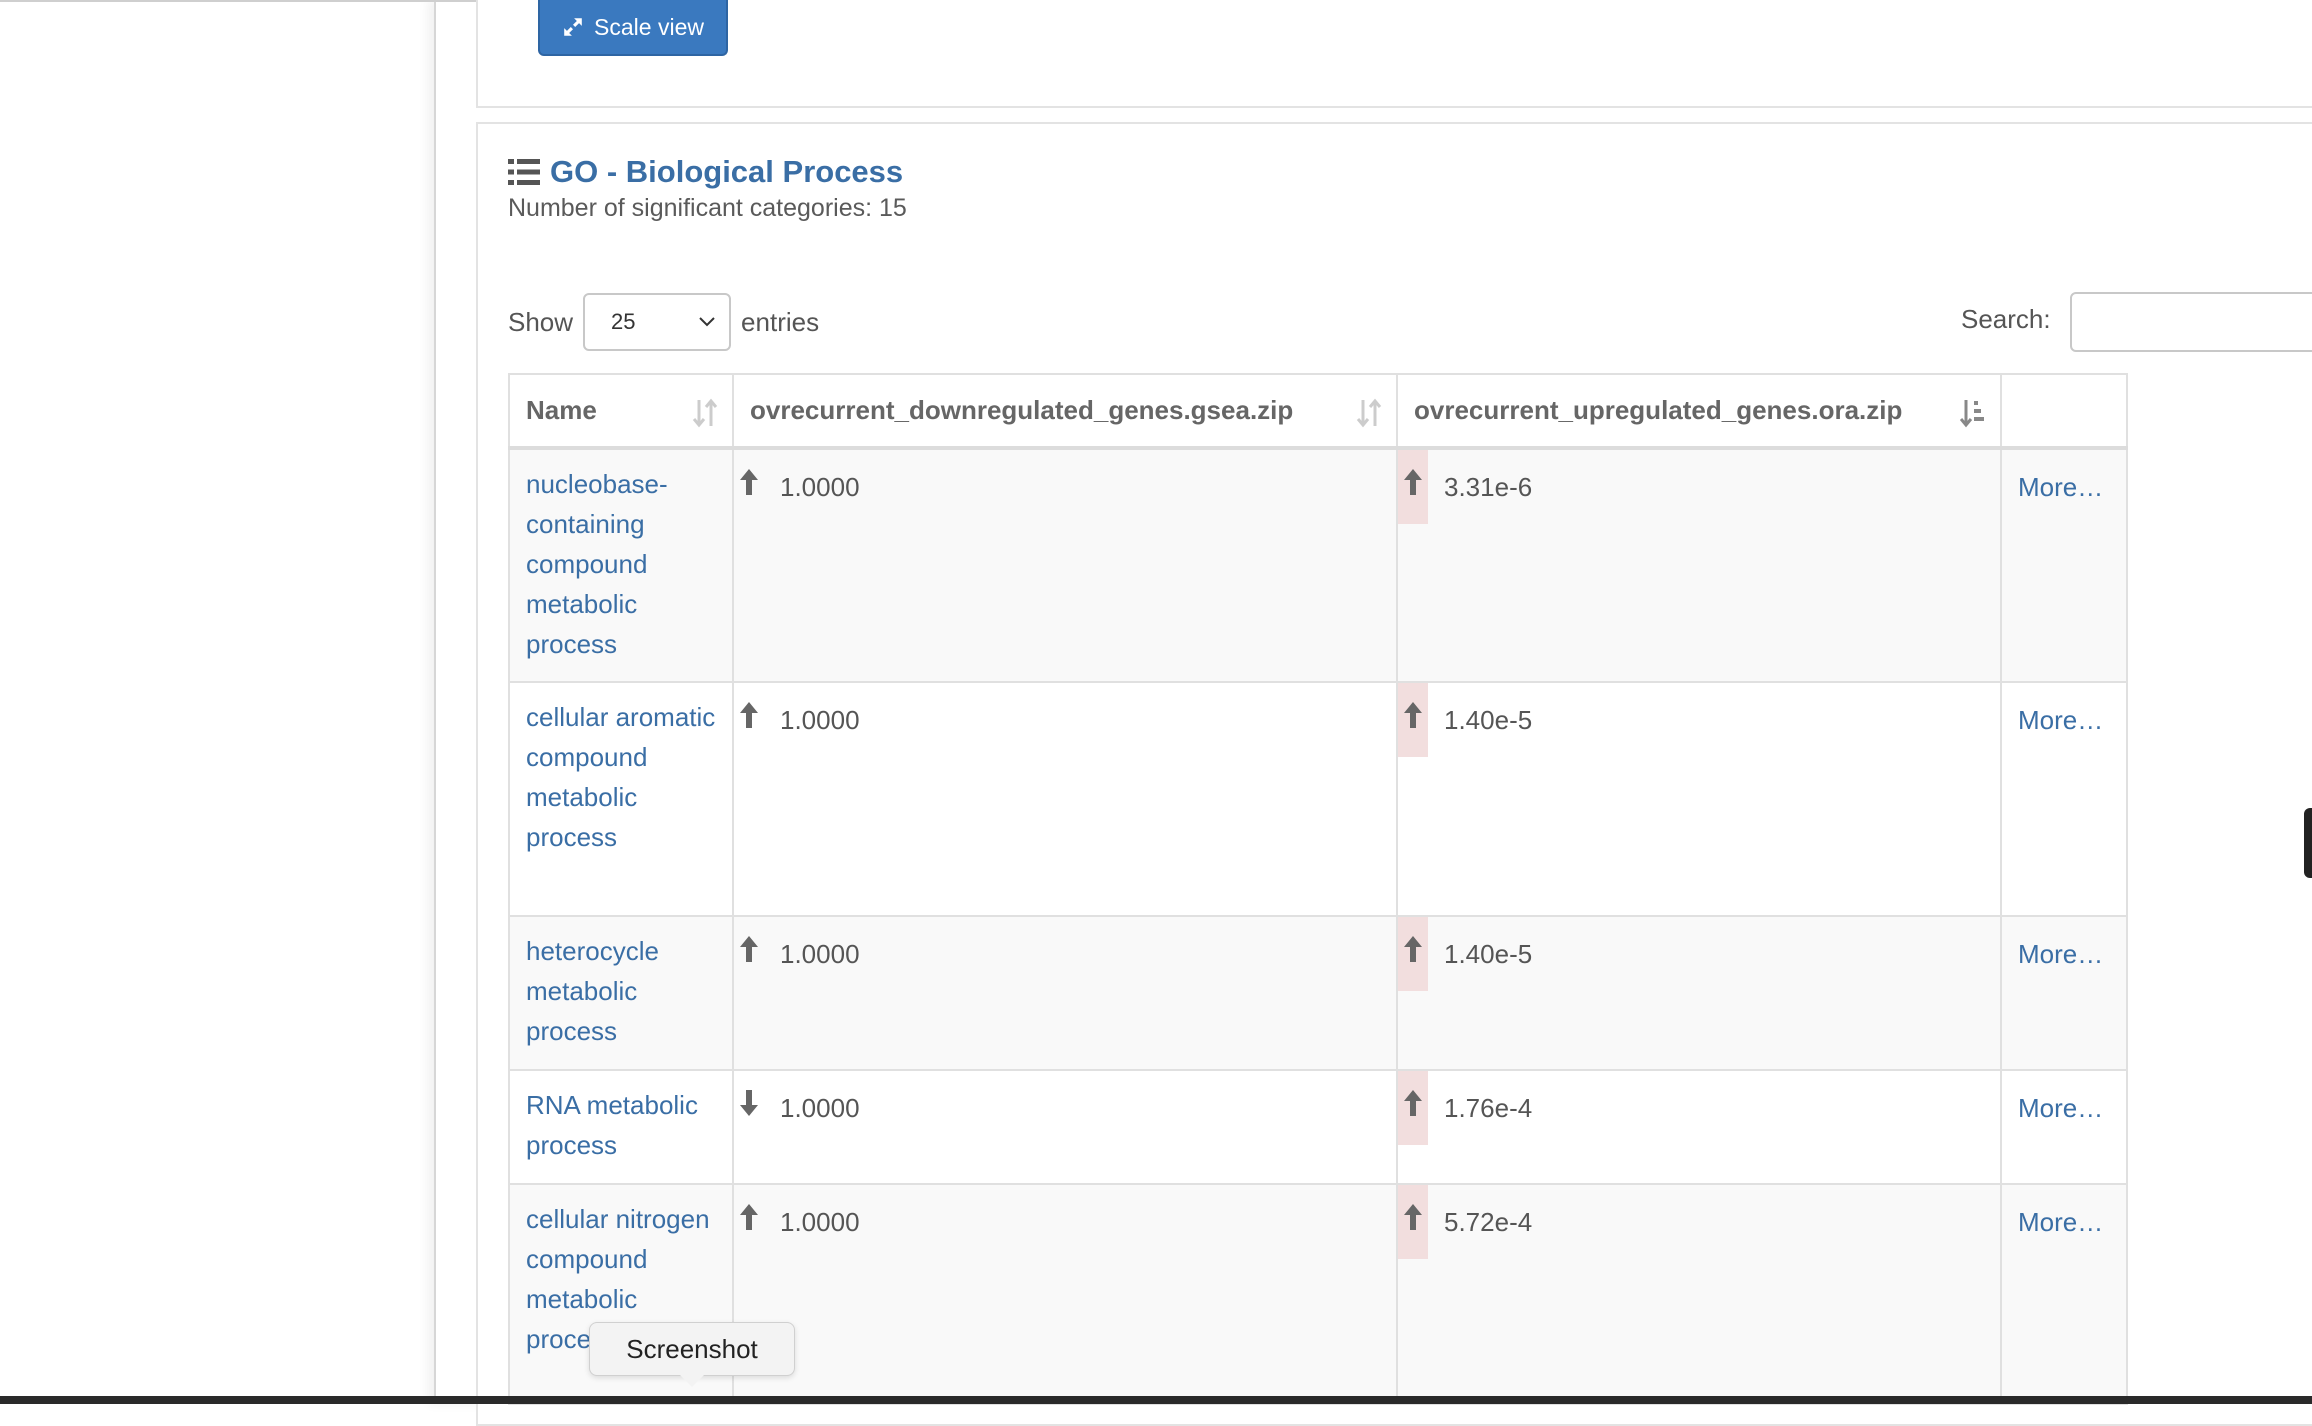 The image size is (2312, 1426). Describe the element at coordinates (561, 410) in the screenshot. I see `column-header-label: Name` at that location.